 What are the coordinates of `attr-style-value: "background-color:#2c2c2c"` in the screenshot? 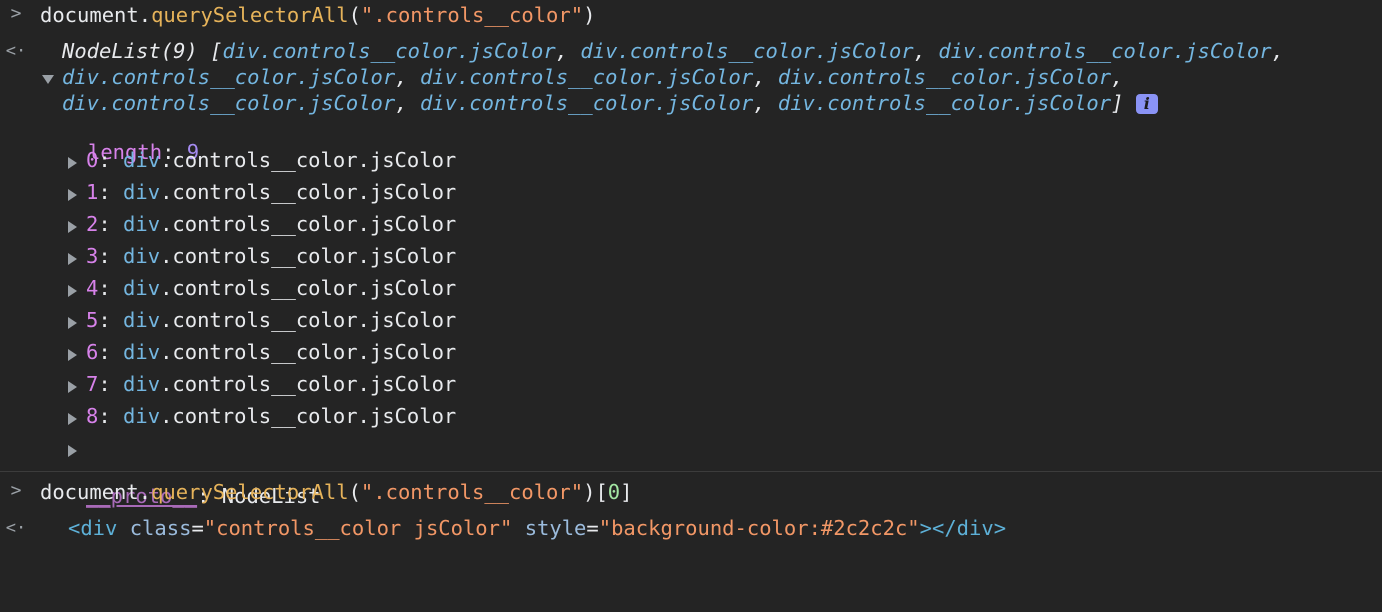 It's located at (759, 528).